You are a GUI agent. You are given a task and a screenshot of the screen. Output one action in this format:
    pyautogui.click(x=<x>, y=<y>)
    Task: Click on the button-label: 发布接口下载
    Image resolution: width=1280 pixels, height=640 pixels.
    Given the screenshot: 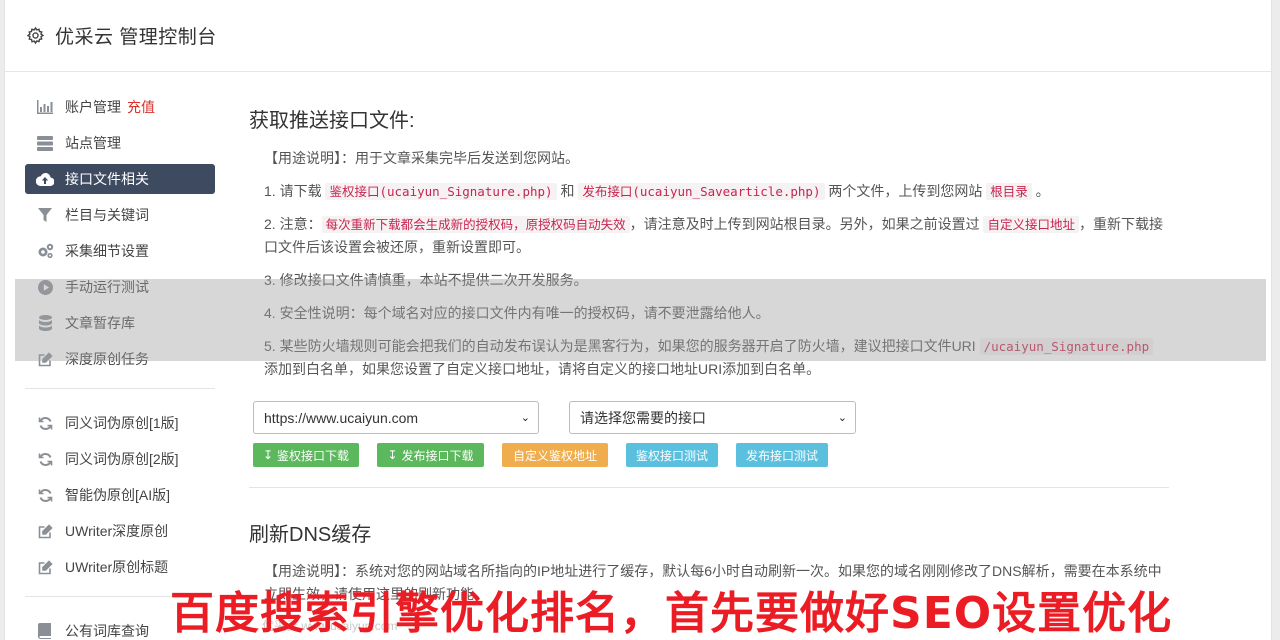 What is the action you would take?
    pyautogui.click(x=437, y=455)
    